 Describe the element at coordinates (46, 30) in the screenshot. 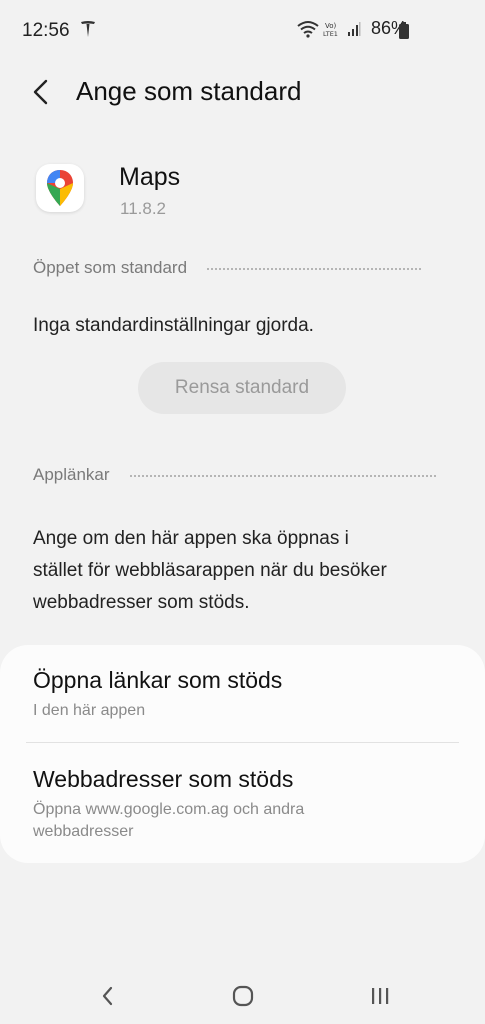

I see `status-time: 12:56` at that location.